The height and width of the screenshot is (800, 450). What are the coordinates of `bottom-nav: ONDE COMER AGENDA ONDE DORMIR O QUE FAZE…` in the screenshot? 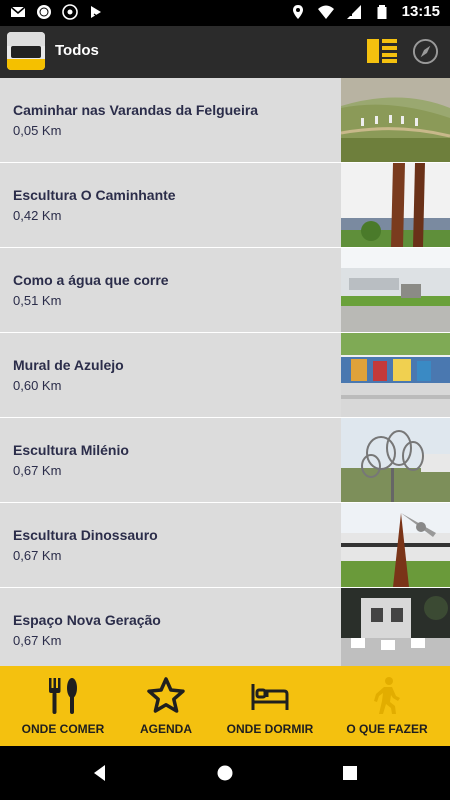 It's located at (225, 706).